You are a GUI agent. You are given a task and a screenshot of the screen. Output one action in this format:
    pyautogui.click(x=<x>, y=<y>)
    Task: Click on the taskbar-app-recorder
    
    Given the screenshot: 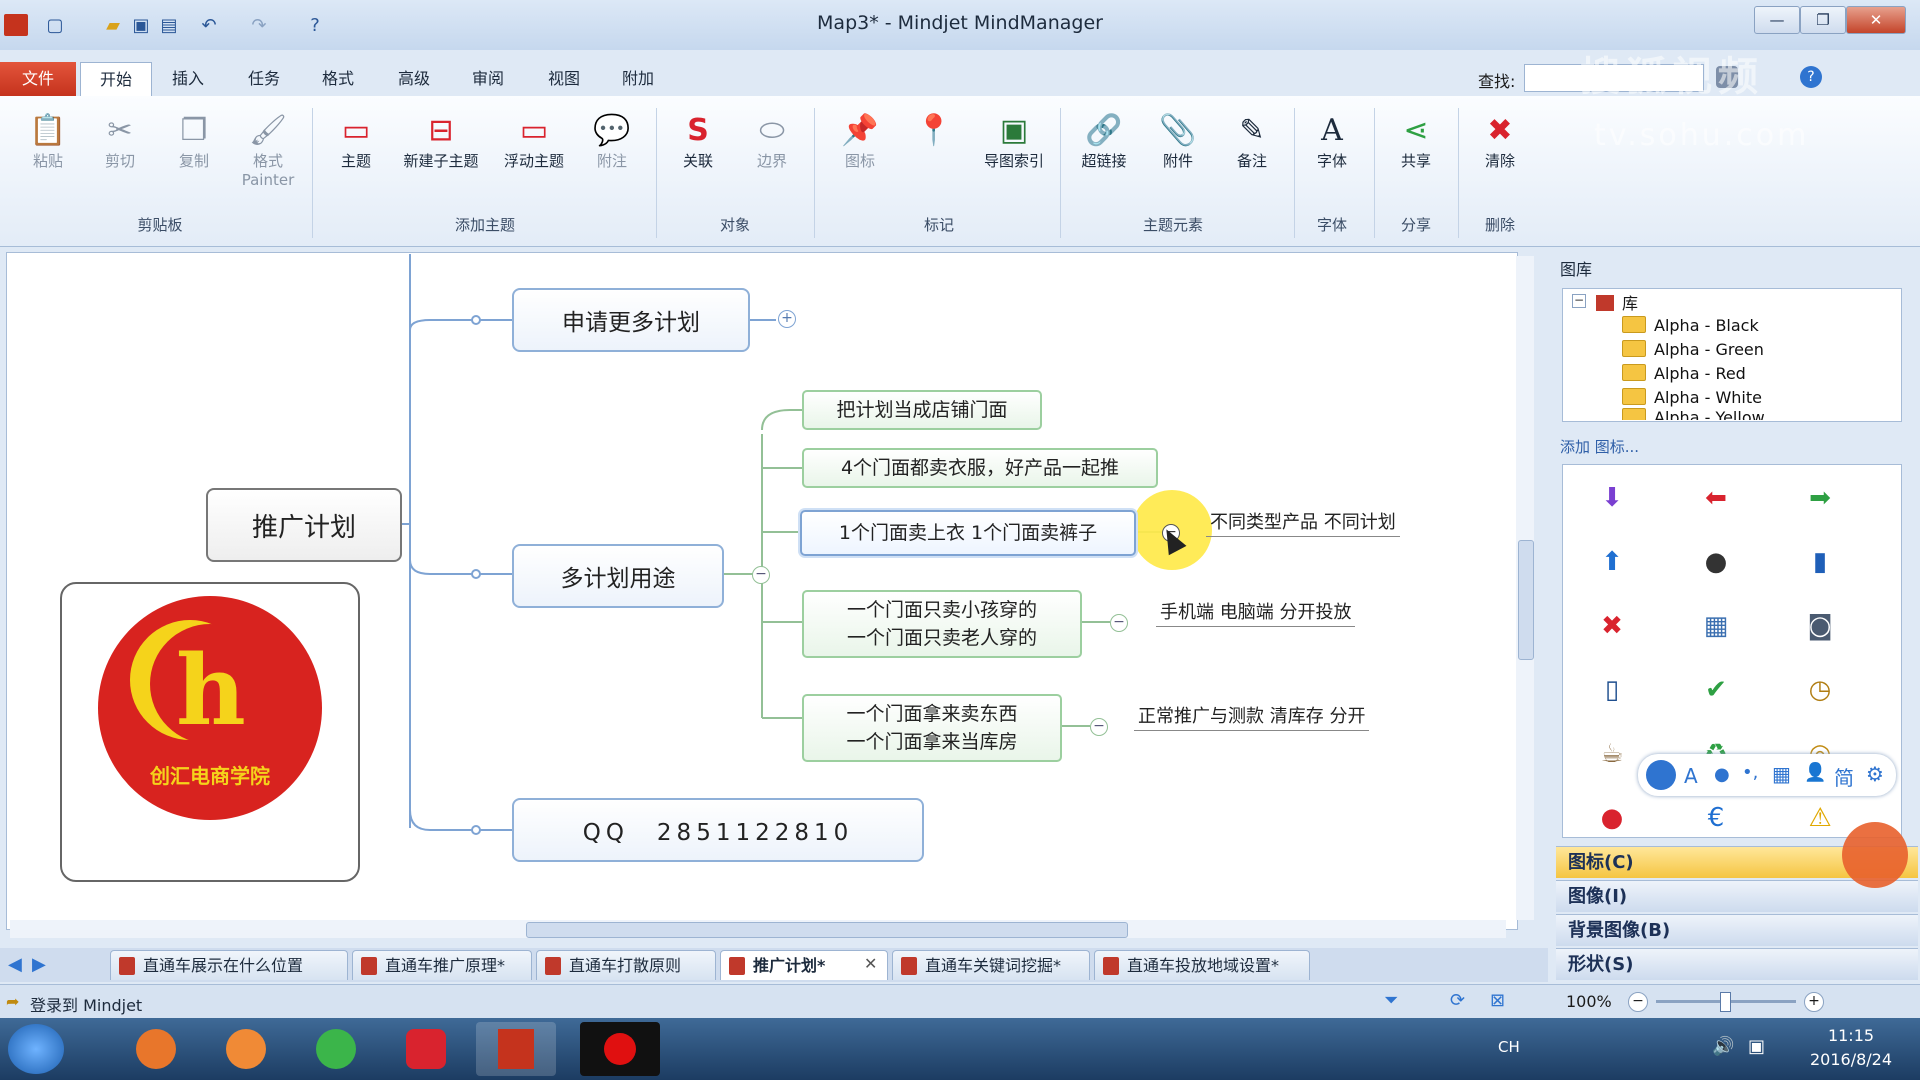 What is the action you would take?
    pyautogui.click(x=620, y=1049)
    